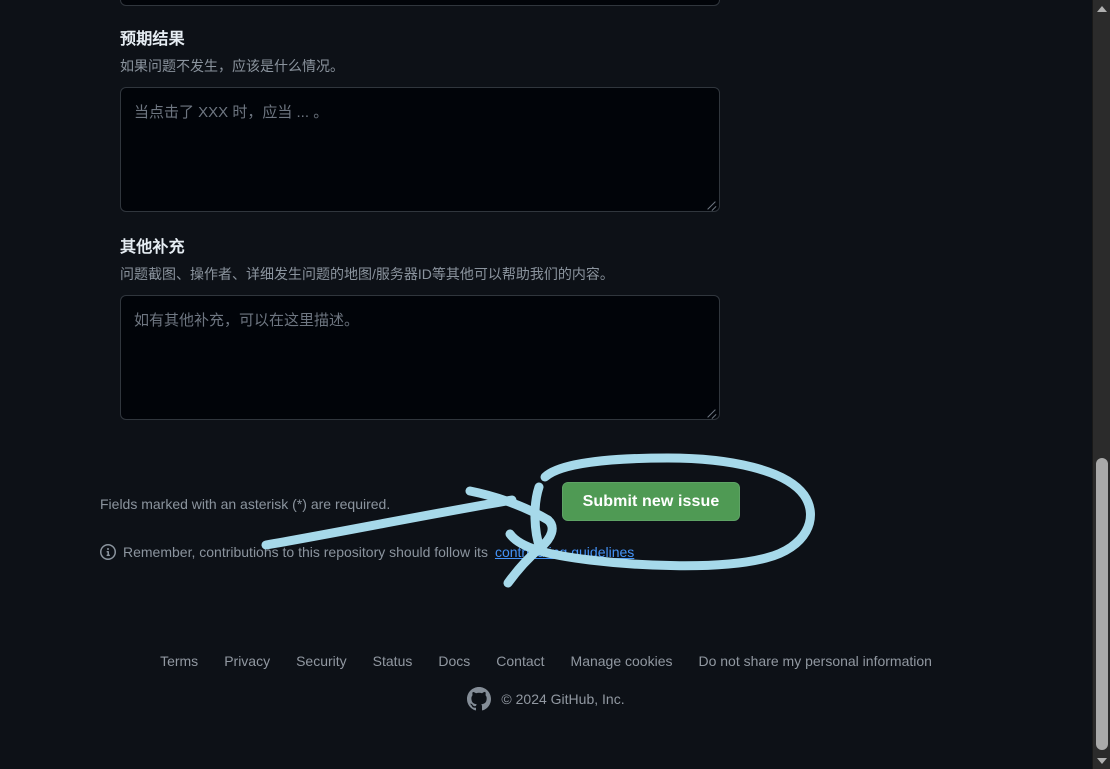 Image resolution: width=1110 pixels, height=769 pixels. I want to click on chevron-up-icon, so click(1101, 8).